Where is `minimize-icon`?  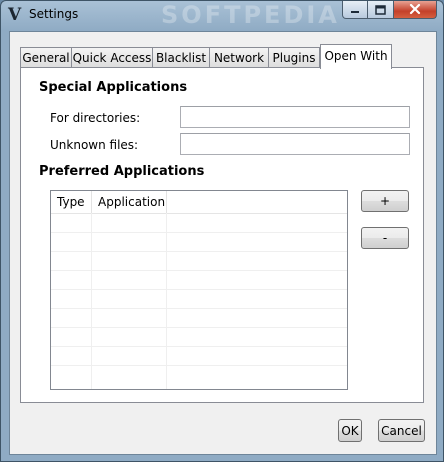 minimize-icon is located at coordinates (355, 11).